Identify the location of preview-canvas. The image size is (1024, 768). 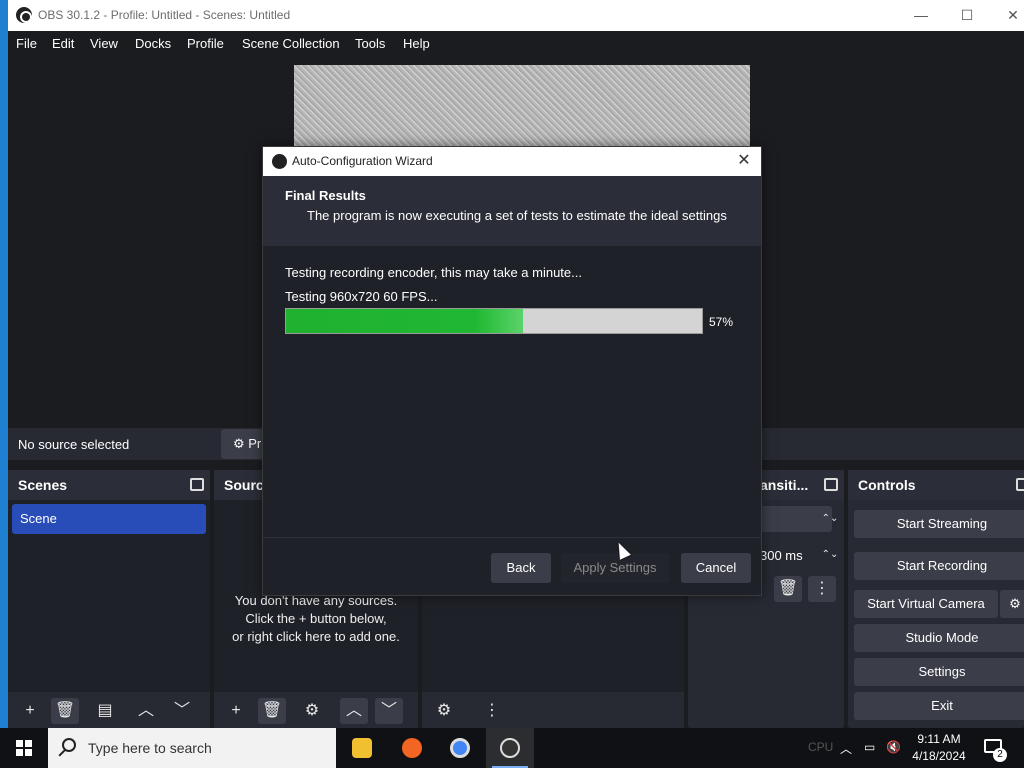
(522, 106).